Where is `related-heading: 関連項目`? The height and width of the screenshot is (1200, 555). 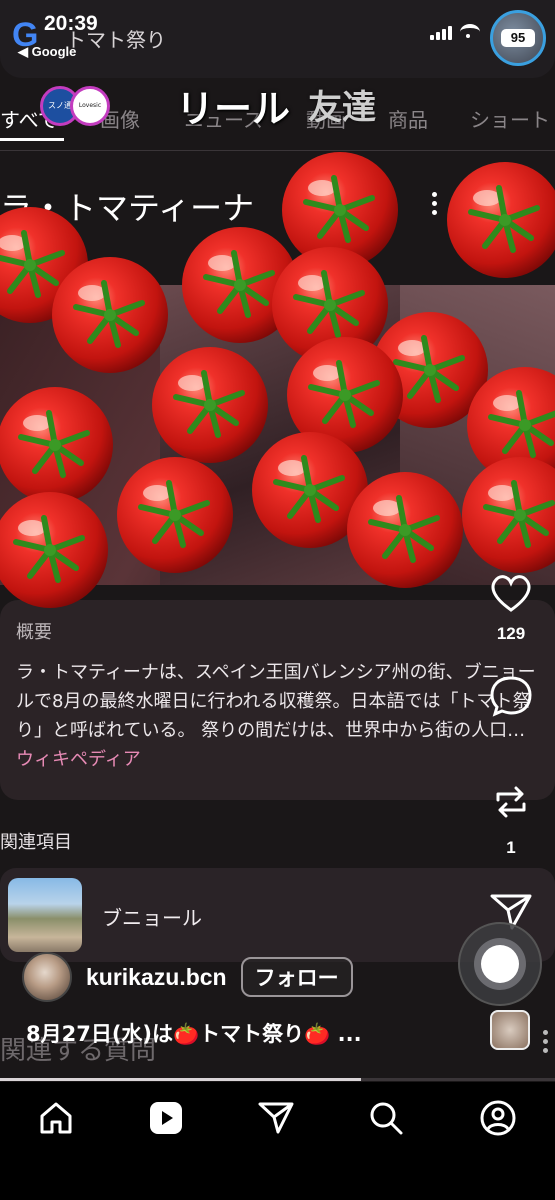
related-heading: 関連項目 is located at coordinates (36, 842).